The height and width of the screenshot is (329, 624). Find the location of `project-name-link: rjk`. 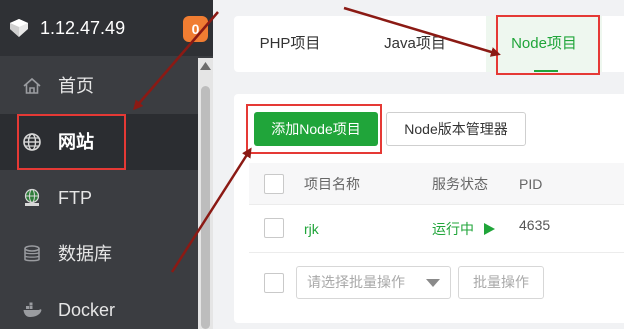

project-name-link: rjk is located at coordinates (311, 229).